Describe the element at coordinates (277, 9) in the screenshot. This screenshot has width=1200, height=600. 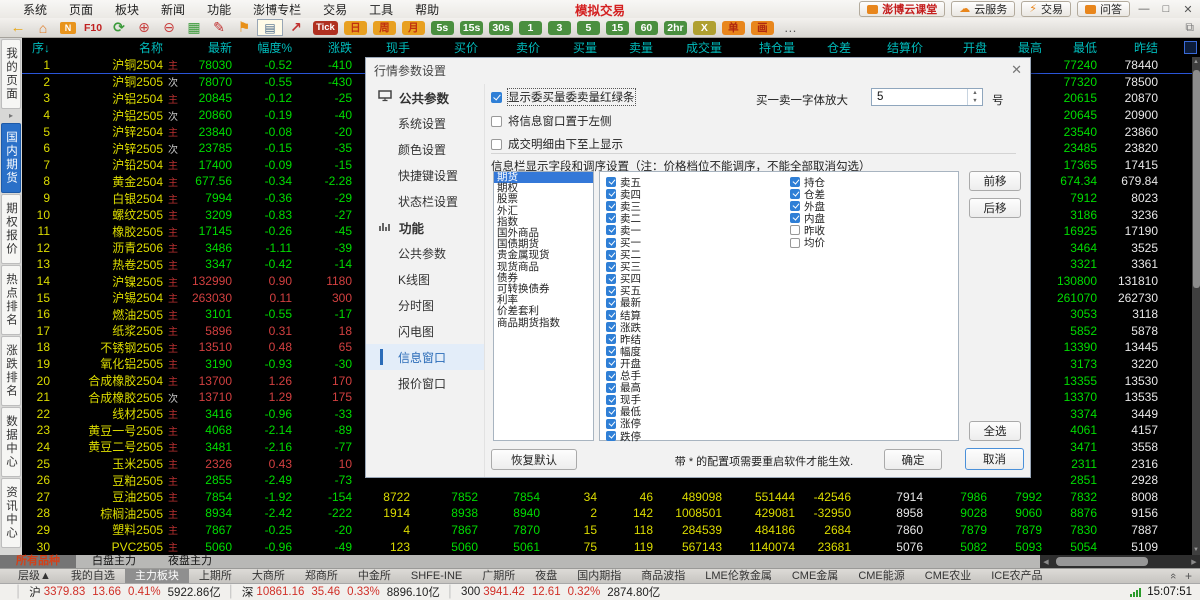
I see `menu-item: 澎博专栏` at that location.